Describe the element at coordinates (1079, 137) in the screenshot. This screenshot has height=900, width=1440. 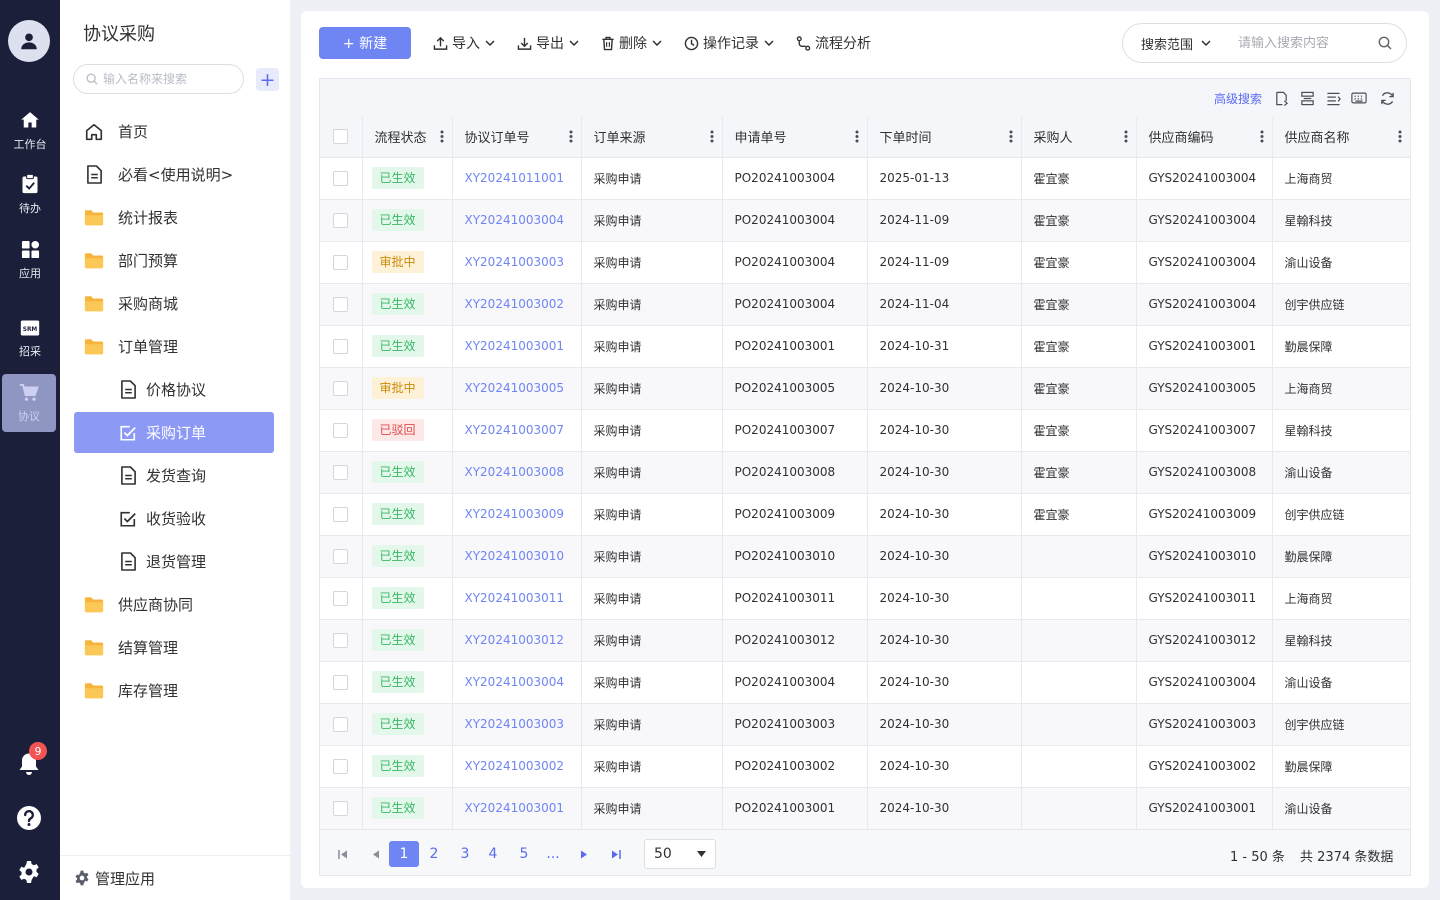
I see `column-header-6: 采购人` at that location.